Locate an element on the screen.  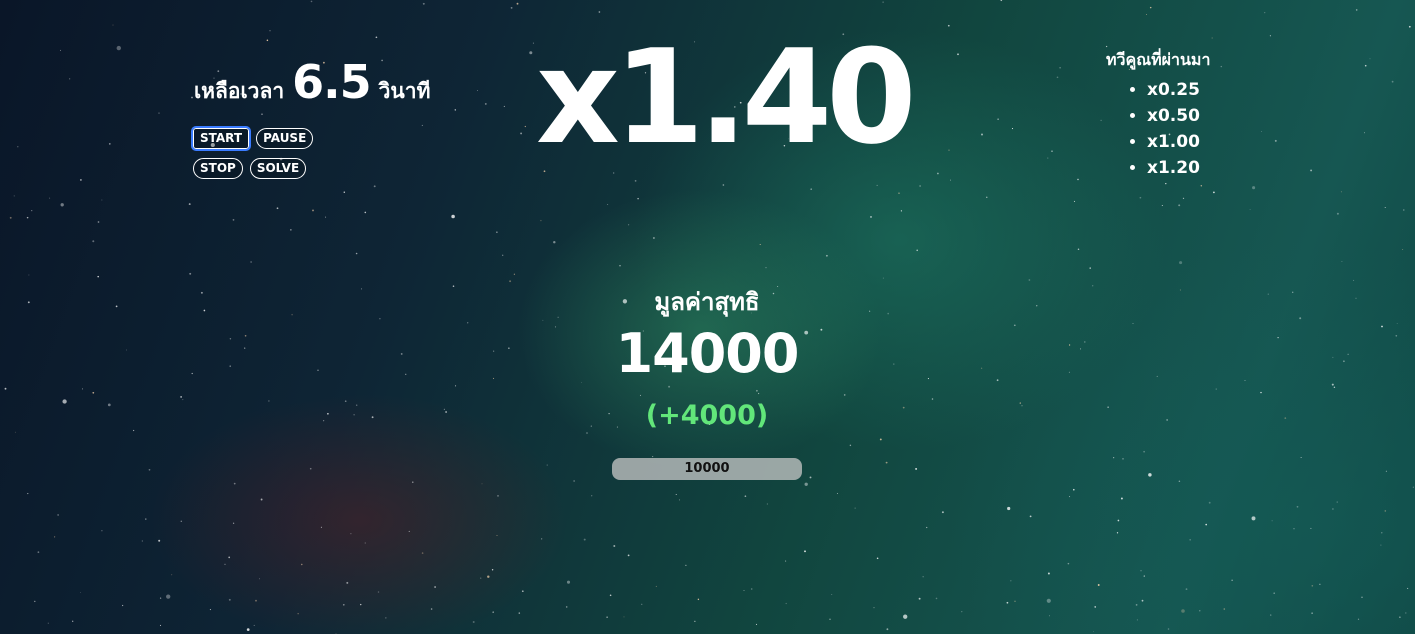
stop-button: STOP is located at coordinates (218, 168).